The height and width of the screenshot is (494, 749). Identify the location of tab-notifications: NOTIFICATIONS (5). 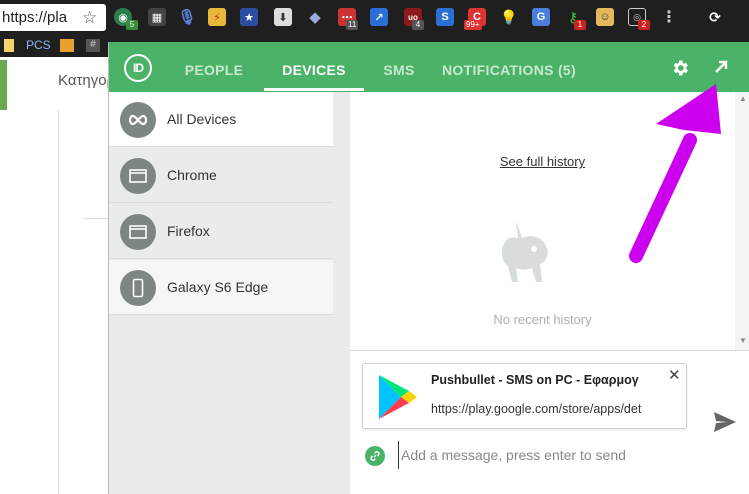
(509, 67).